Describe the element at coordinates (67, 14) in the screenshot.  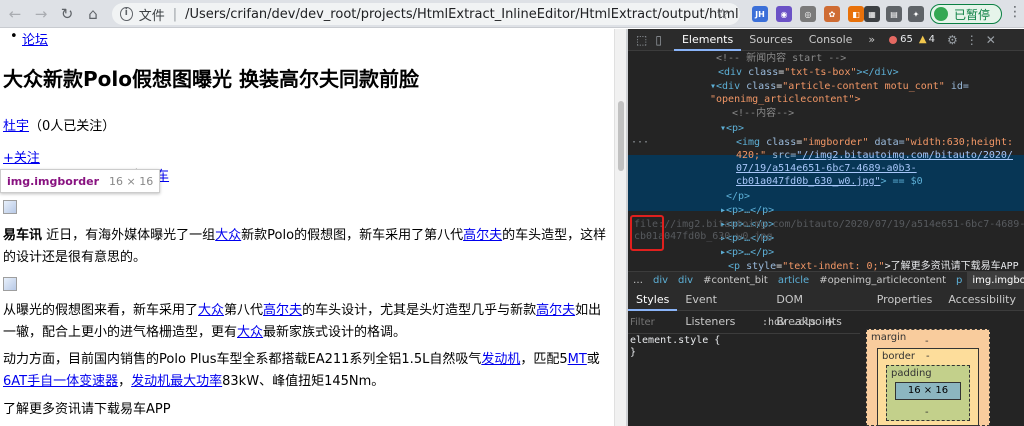
I see `reload-button: ↻` at that location.